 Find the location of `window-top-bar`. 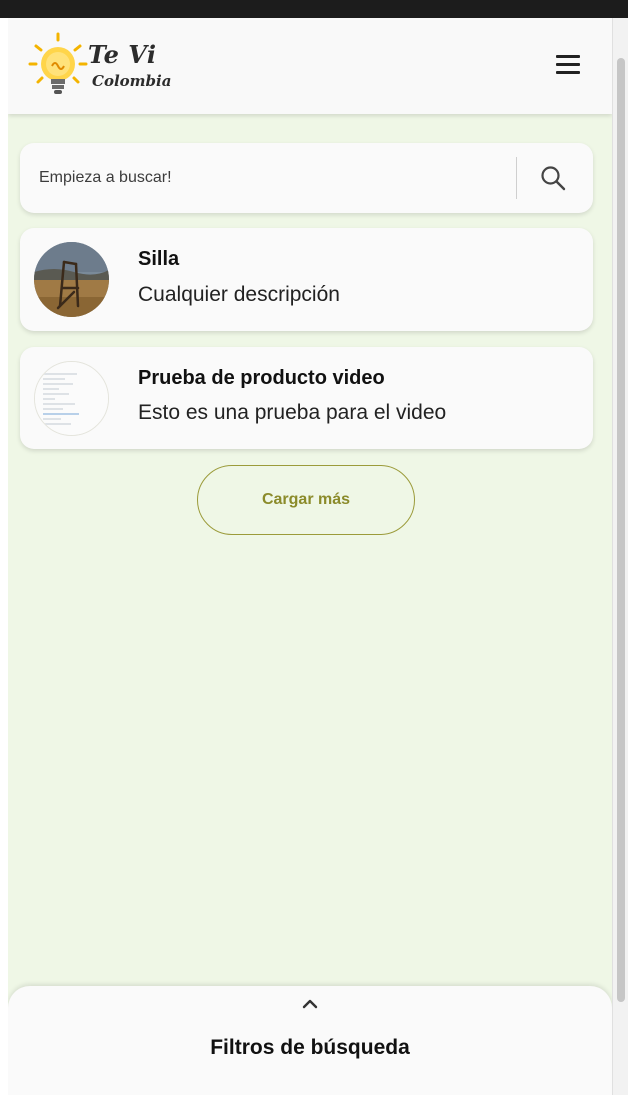

window-top-bar is located at coordinates (314, 9).